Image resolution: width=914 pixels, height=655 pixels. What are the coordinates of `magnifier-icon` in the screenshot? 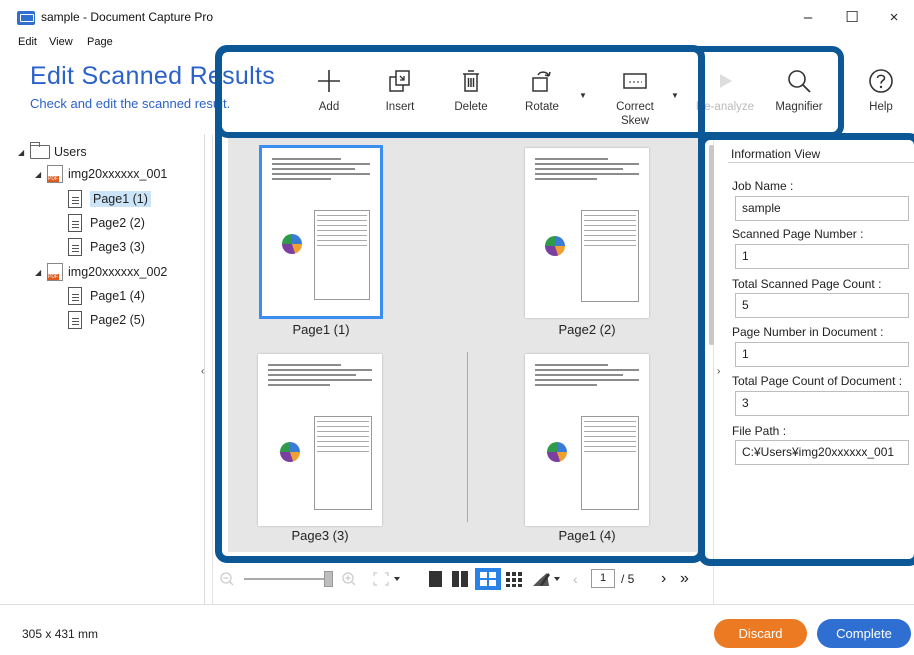 It's located at (799, 81).